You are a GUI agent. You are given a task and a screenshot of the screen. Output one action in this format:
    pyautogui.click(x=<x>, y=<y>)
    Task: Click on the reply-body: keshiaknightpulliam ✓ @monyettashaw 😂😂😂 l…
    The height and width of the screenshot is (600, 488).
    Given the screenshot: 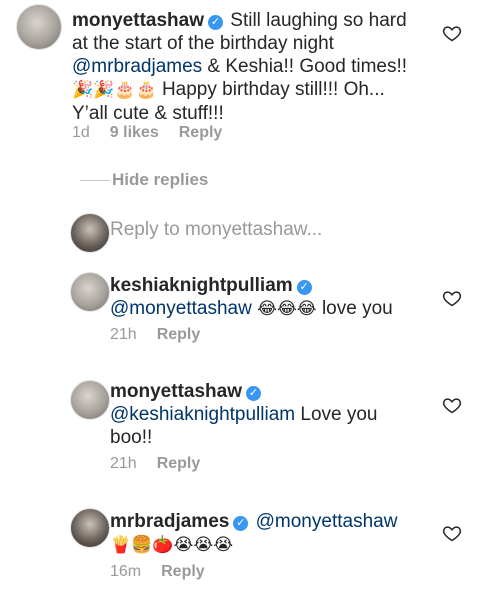 What is the action you would take?
    pyautogui.click(x=270, y=297)
    